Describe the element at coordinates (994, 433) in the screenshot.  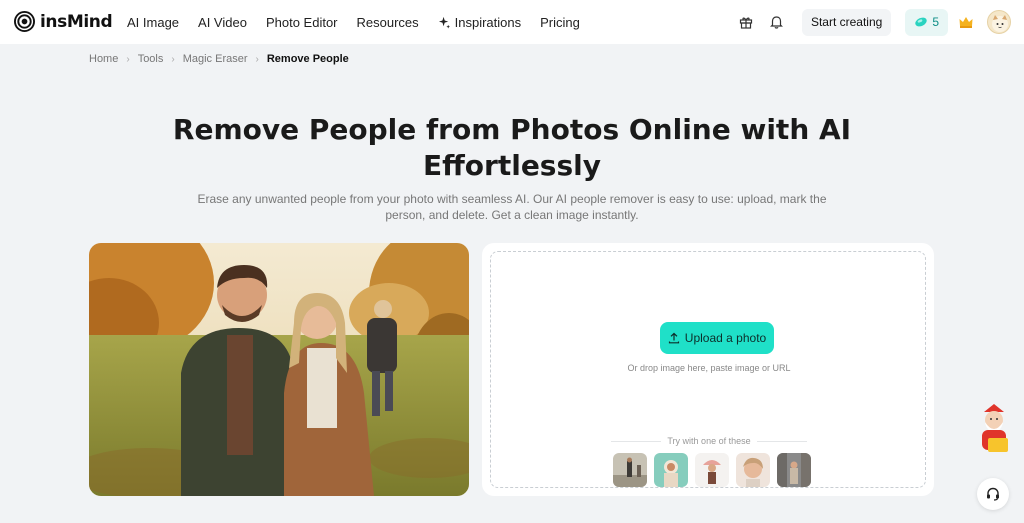
I see `promo-mascot` at that location.